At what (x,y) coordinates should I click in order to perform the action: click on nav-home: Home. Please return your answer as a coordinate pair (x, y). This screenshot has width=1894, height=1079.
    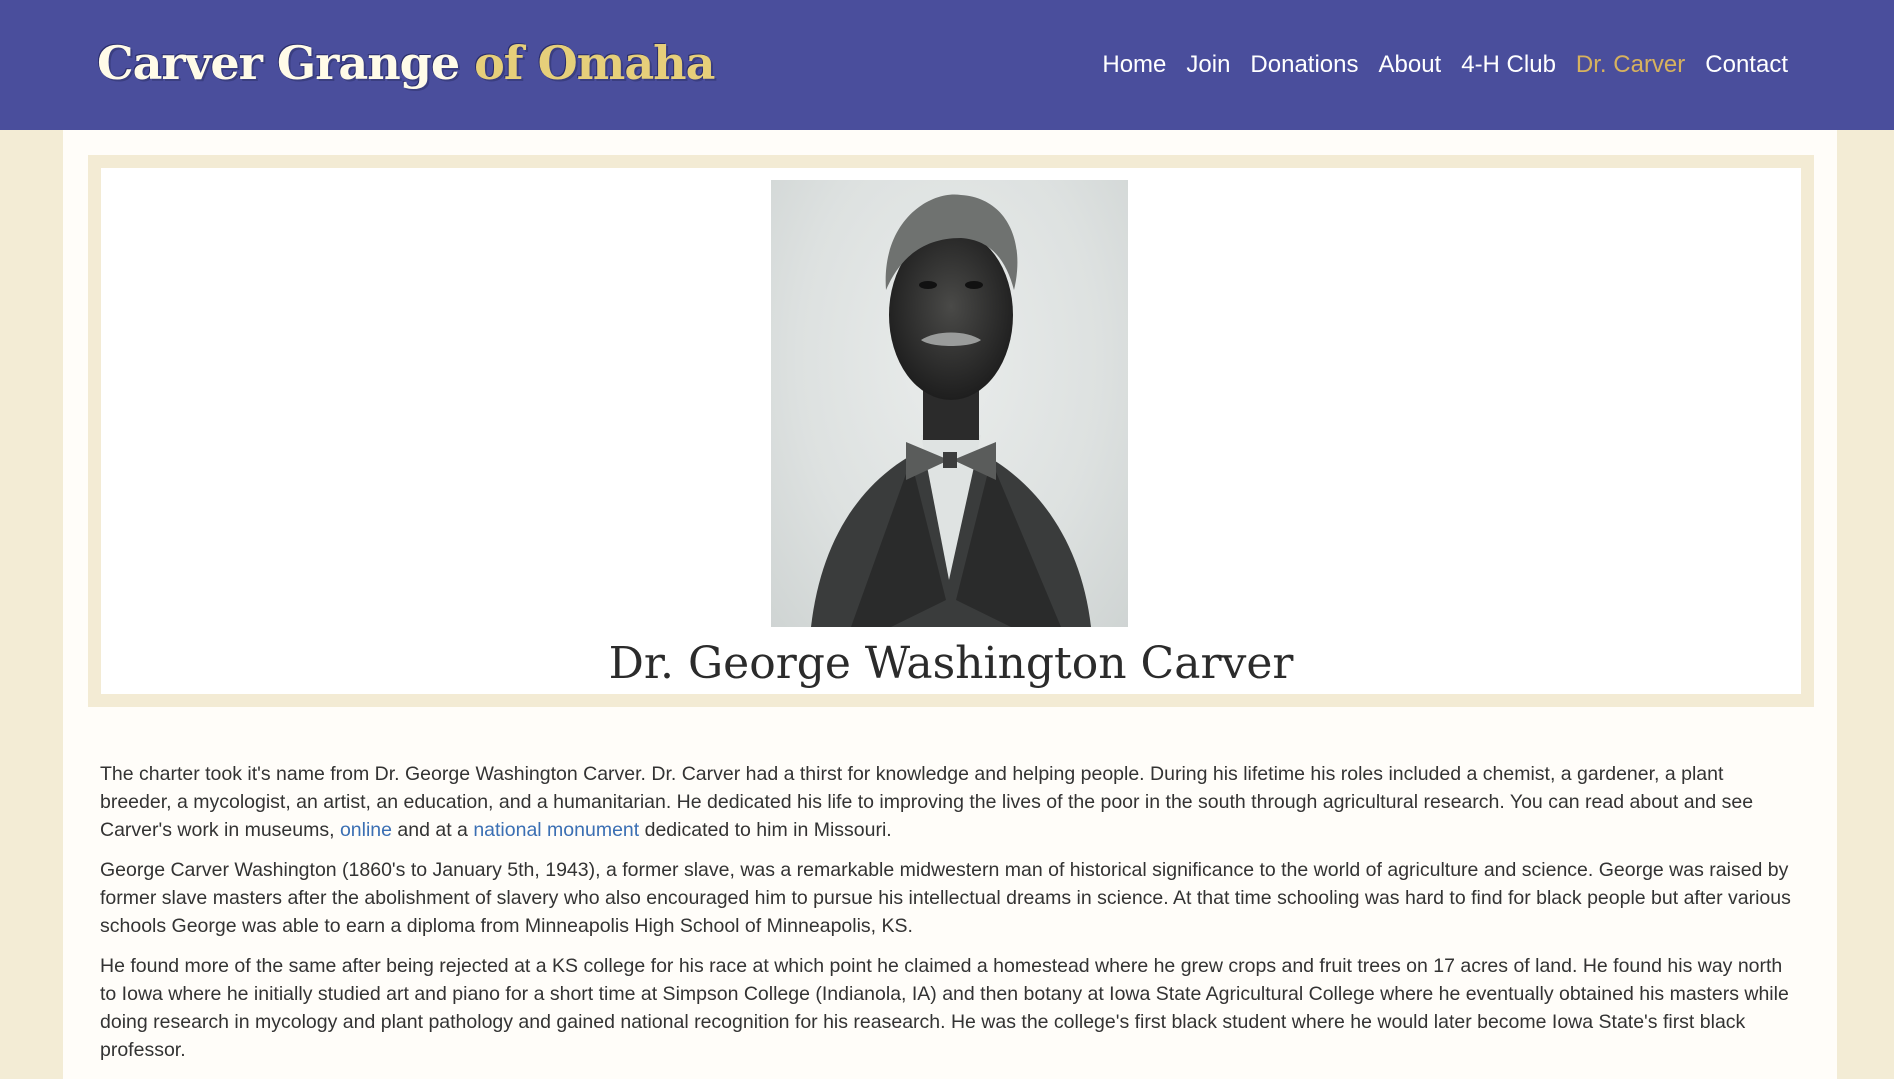
    Looking at the image, I should click on (1134, 65).